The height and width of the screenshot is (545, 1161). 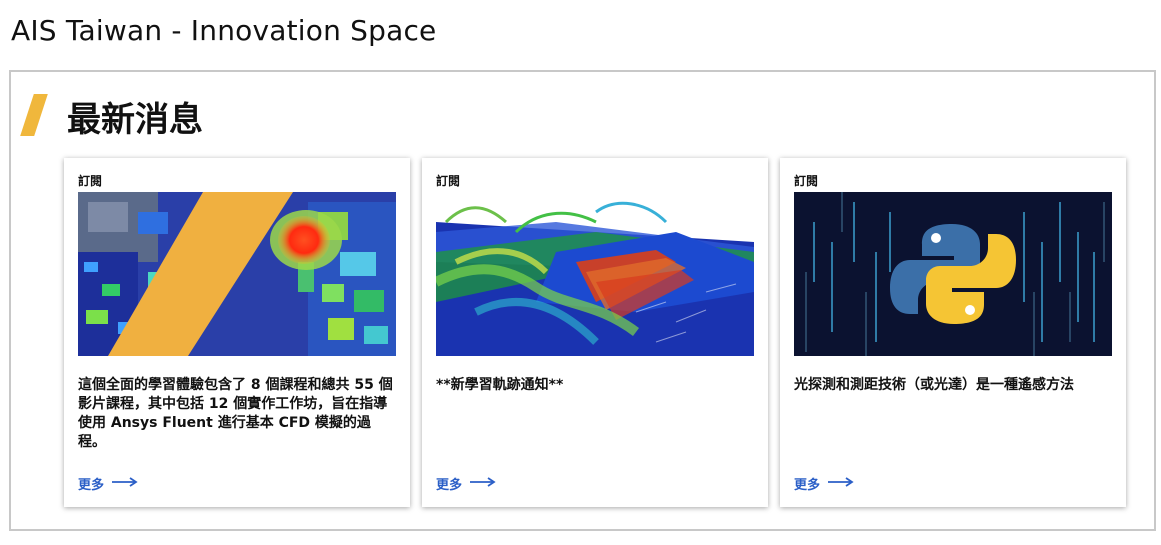 I want to click on cfd-simulation-image, so click(x=237, y=274).